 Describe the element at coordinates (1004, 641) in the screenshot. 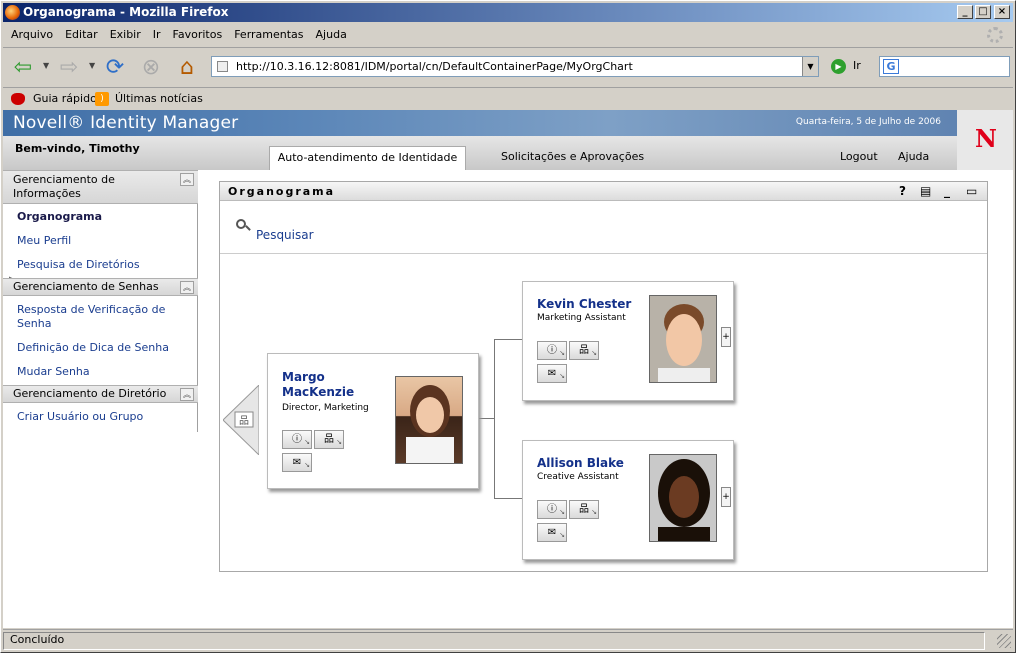

I see `resize-grip-icon` at that location.